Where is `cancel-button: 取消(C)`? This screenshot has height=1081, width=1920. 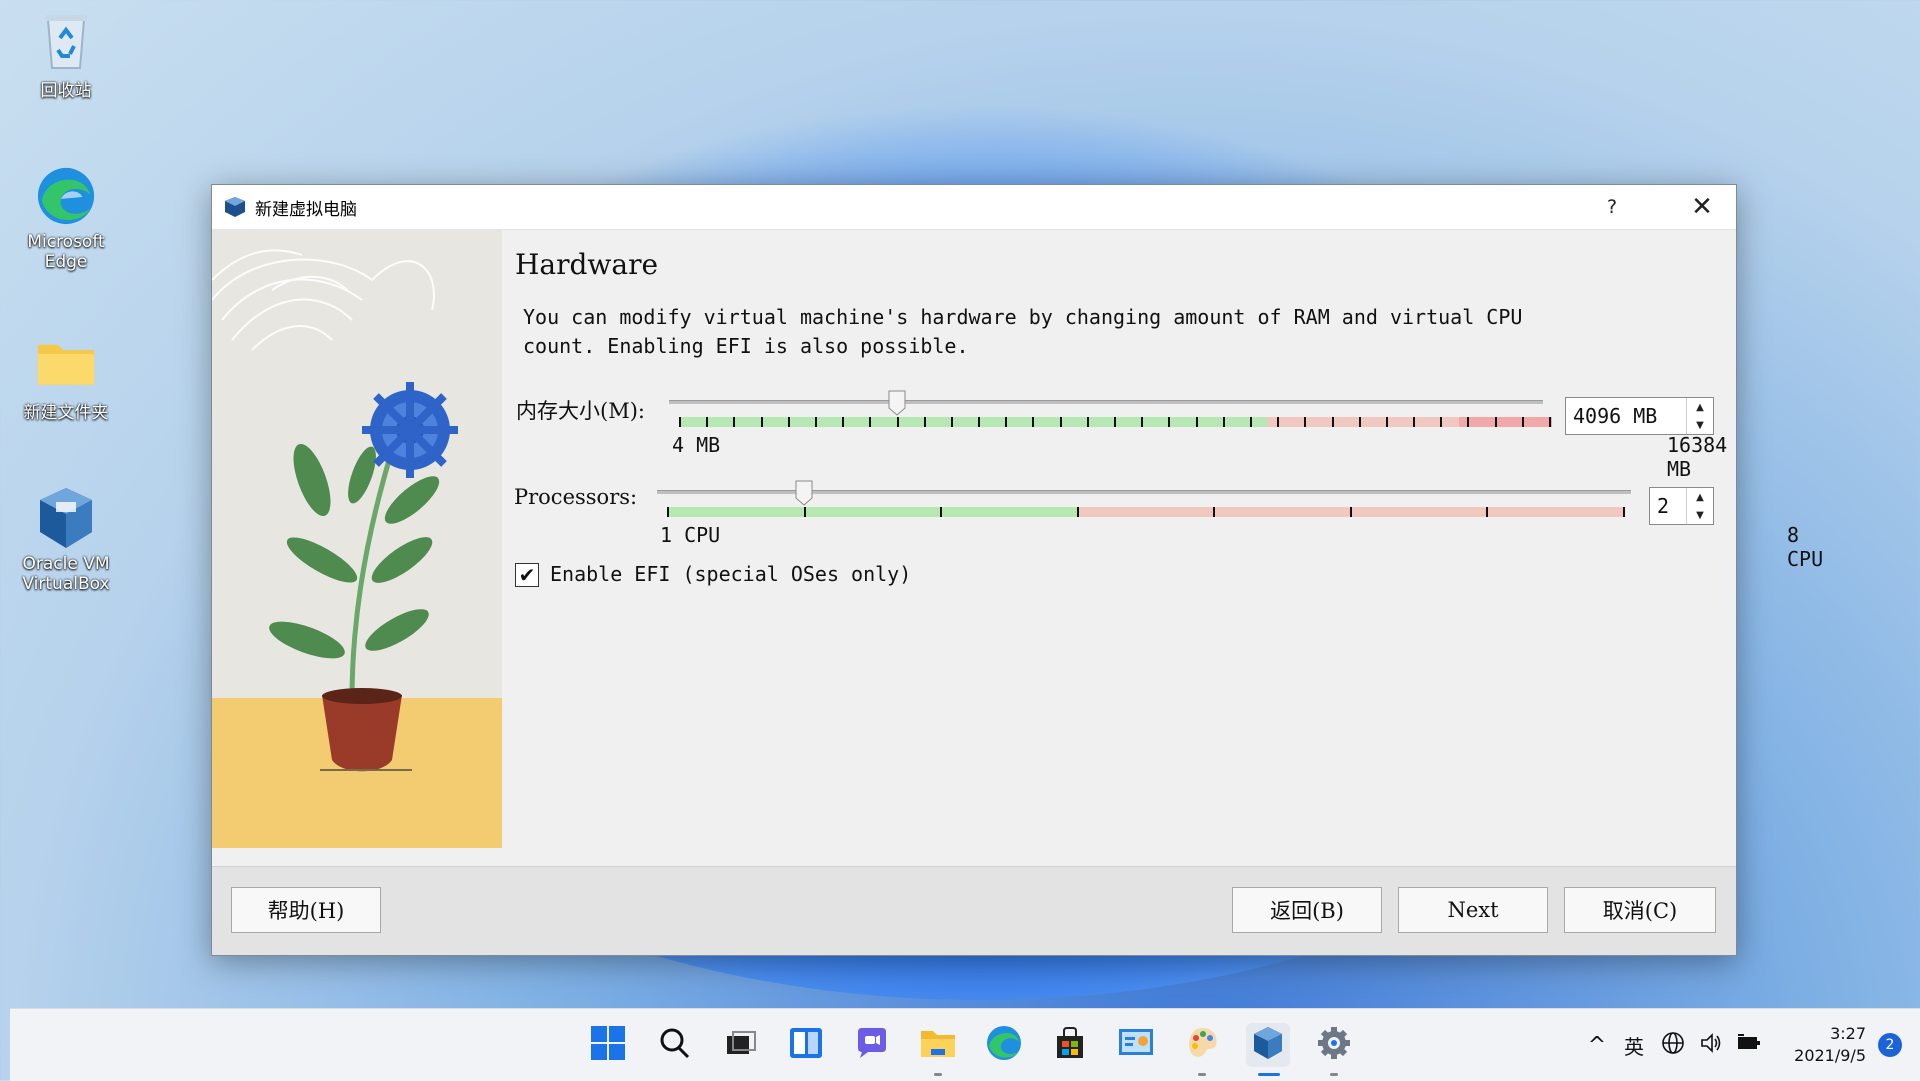
cancel-button: 取消(C) is located at coordinates (1640, 910).